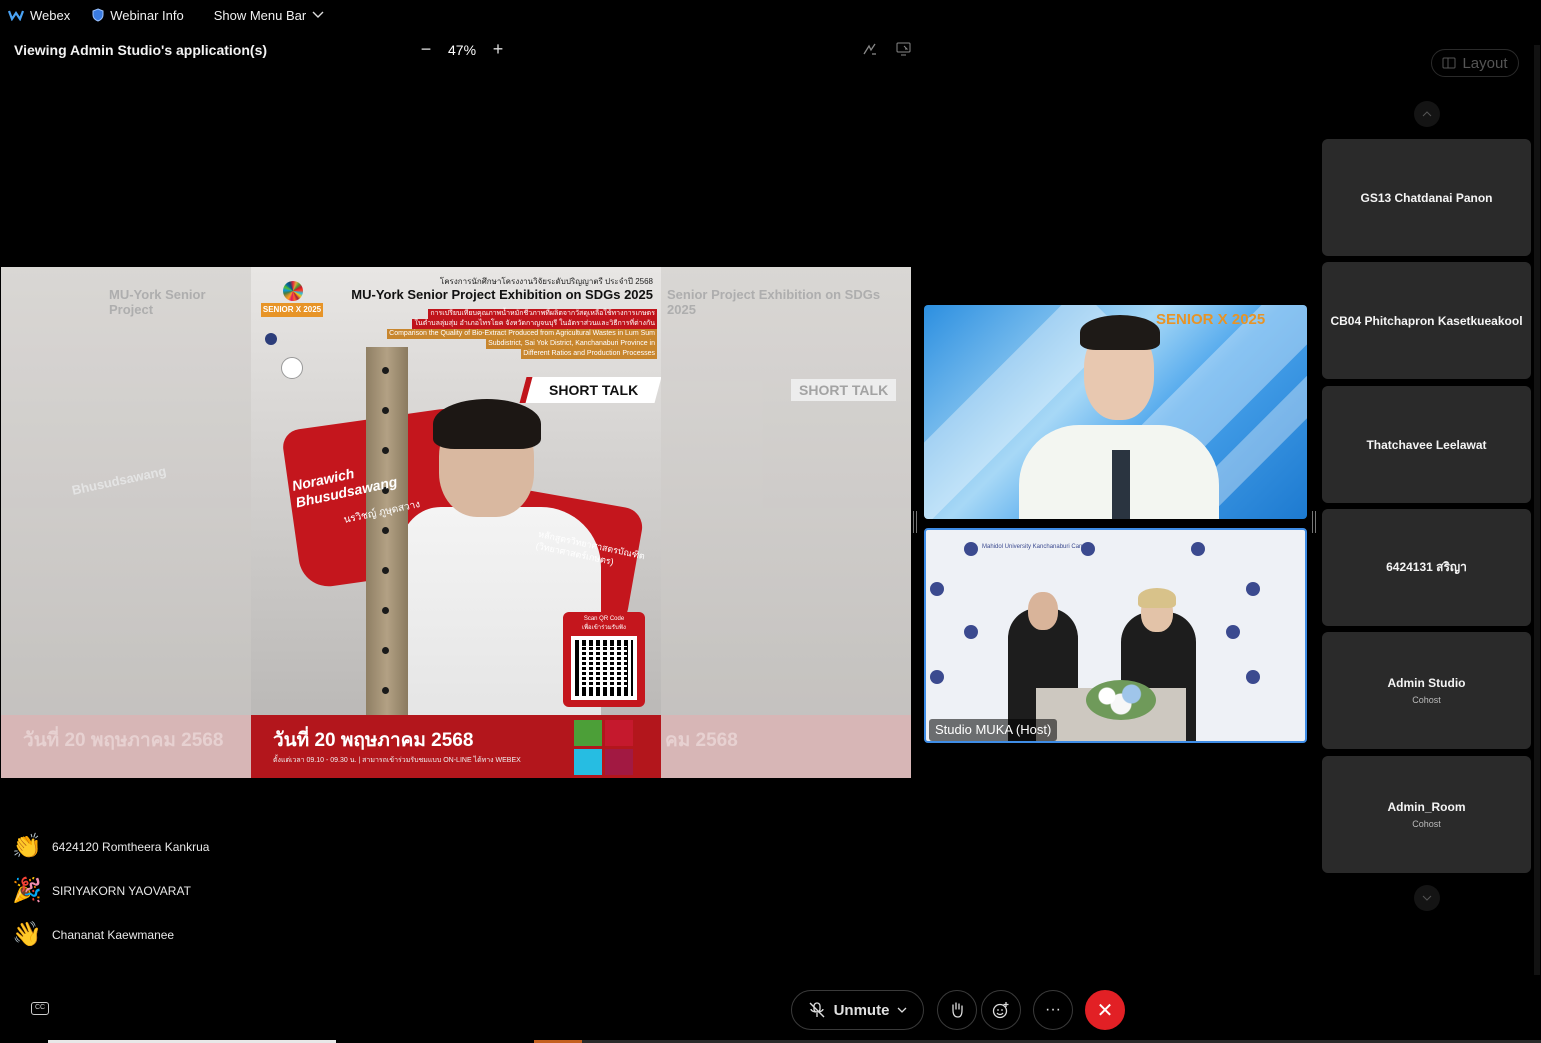  What do you see at coordinates (27, 846) in the screenshot?
I see `clap-icon: 👏` at bounding box center [27, 846].